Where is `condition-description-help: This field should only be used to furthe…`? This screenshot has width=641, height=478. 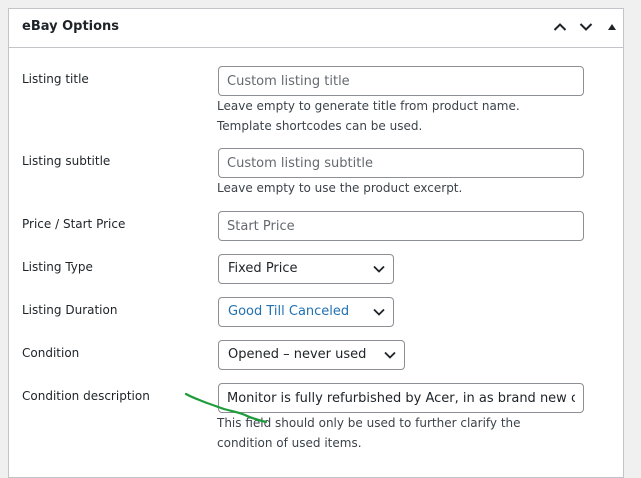
condition-description-help: This field should only be used to furthe… is located at coordinates (369, 433).